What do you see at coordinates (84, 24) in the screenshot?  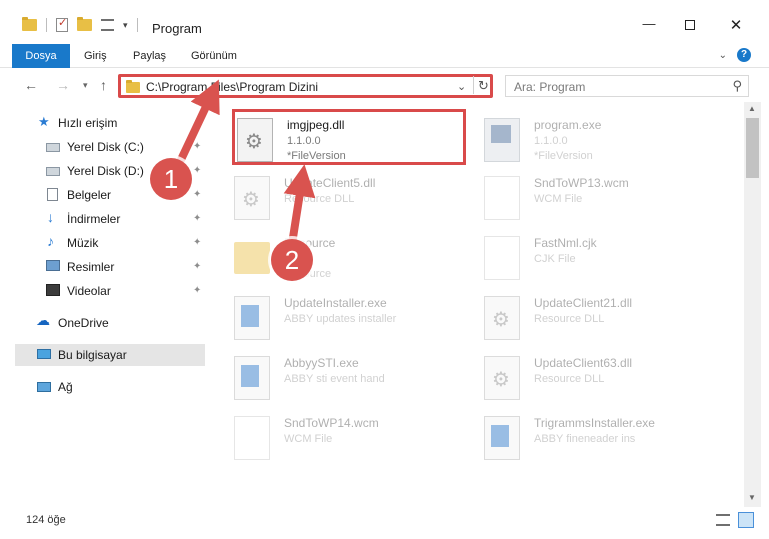 I see `new-folder-icon` at bounding box center [84, 24].